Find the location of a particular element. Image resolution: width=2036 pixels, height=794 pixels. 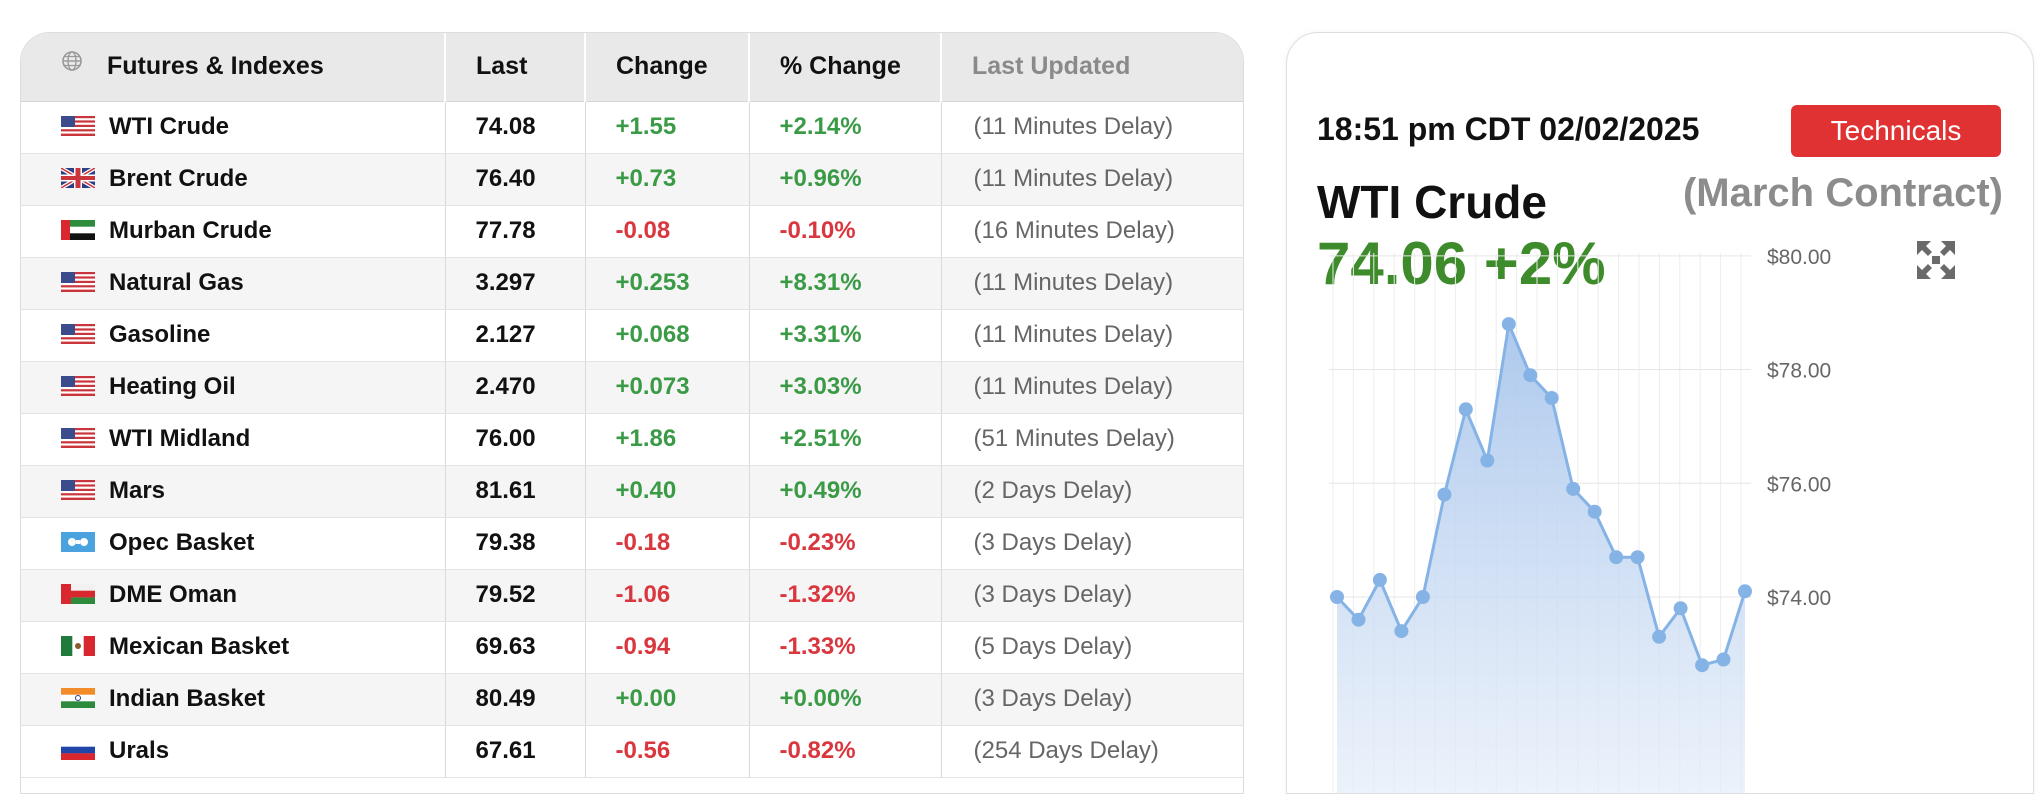

row-change: -0.18 is located at coordinates (667, 543).